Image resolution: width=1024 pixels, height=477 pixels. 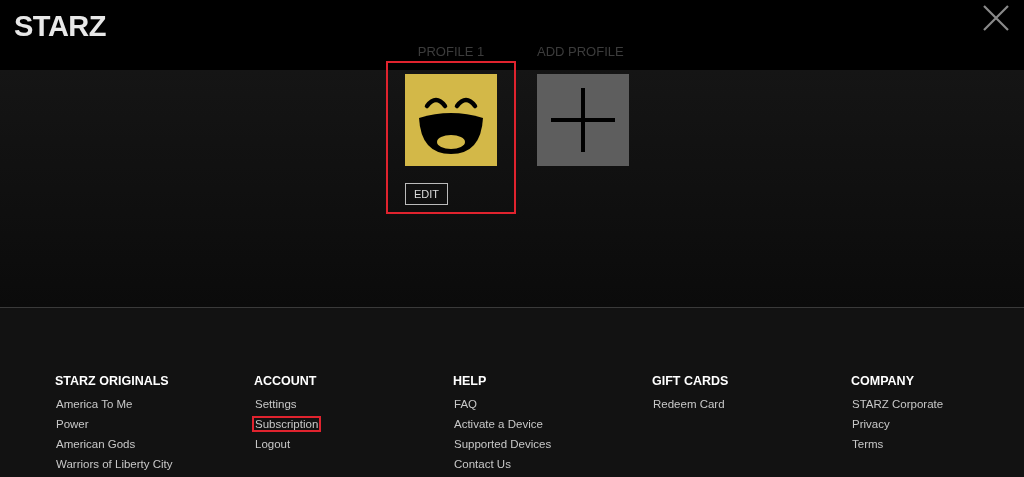 What do you see at coordinates (427, 194) in the screenshot?
I see `edit-button: EDIT` at bounding box center [427, 194].